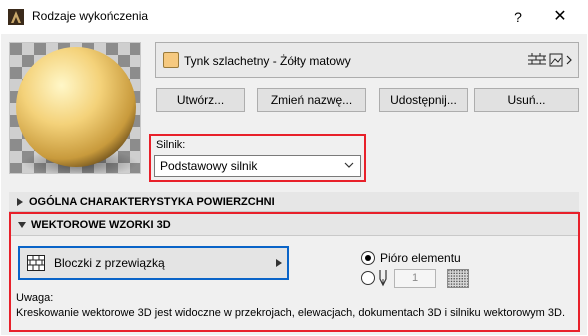 This screenshot has height=336, width=588. I want to click on note-title: Uwaga:, so click(35, 298).